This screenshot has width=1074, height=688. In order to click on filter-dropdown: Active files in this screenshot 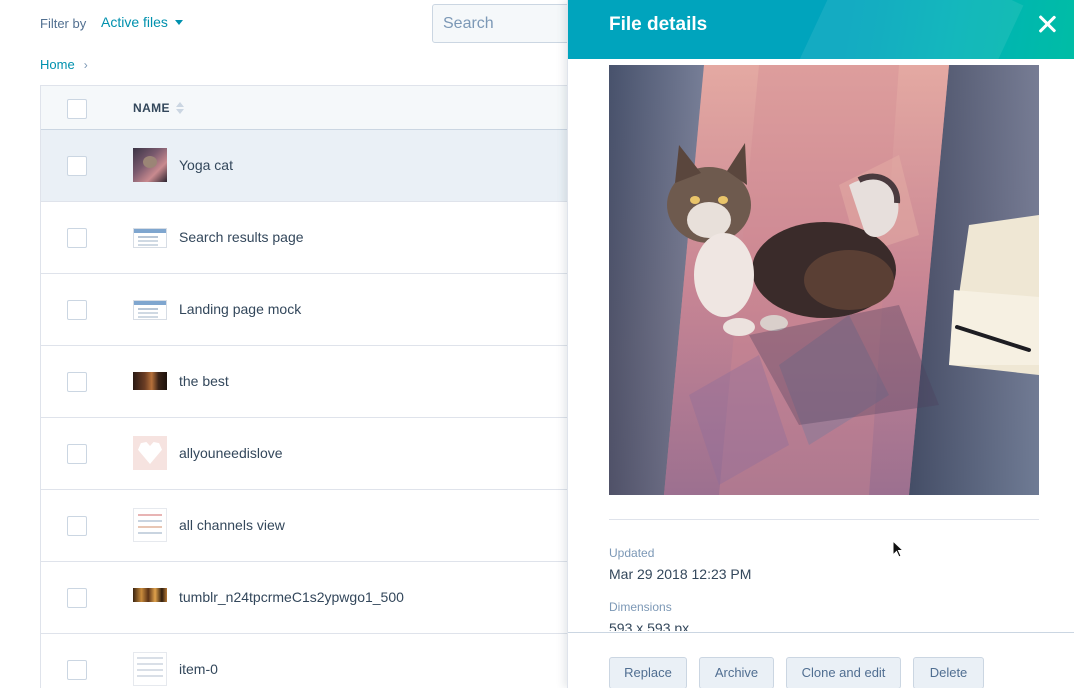, I will do `click(142, 22)`.